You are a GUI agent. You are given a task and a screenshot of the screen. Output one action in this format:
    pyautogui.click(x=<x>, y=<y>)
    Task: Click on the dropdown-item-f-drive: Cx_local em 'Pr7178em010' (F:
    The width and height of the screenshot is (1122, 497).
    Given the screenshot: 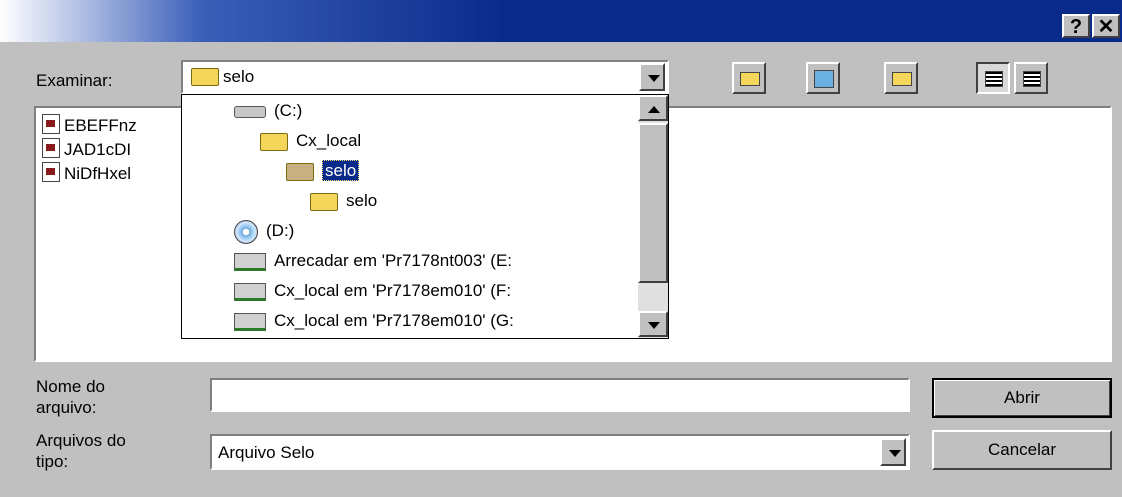 What is the action you would take?
    pyautogui.click(x=372, y=291)
    